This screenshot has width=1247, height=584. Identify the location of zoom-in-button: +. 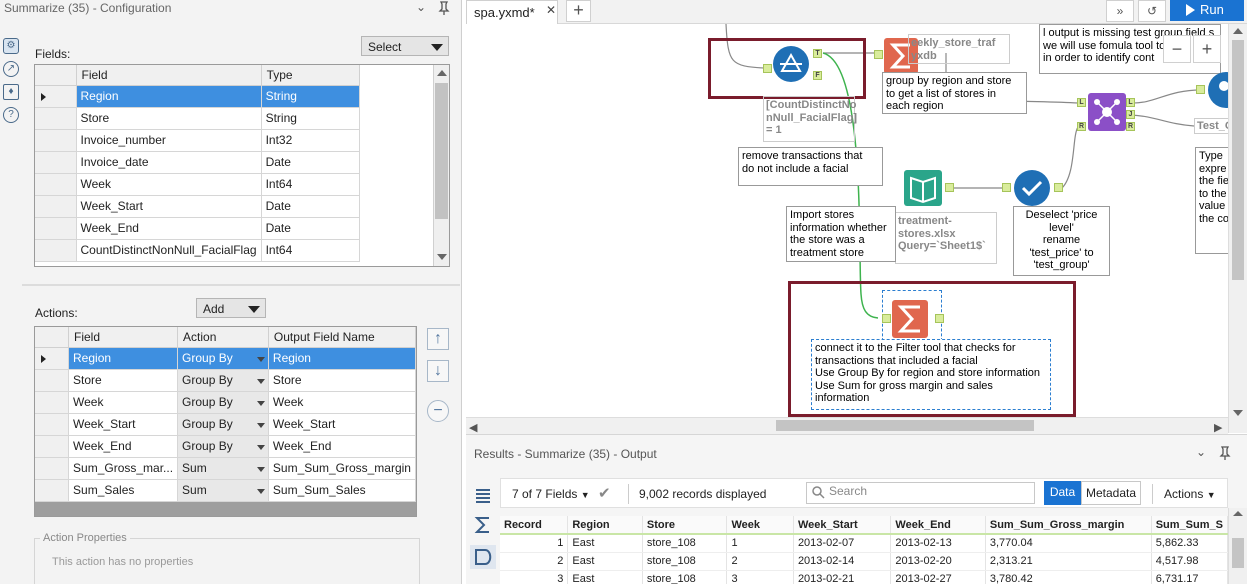
(1207, 49).